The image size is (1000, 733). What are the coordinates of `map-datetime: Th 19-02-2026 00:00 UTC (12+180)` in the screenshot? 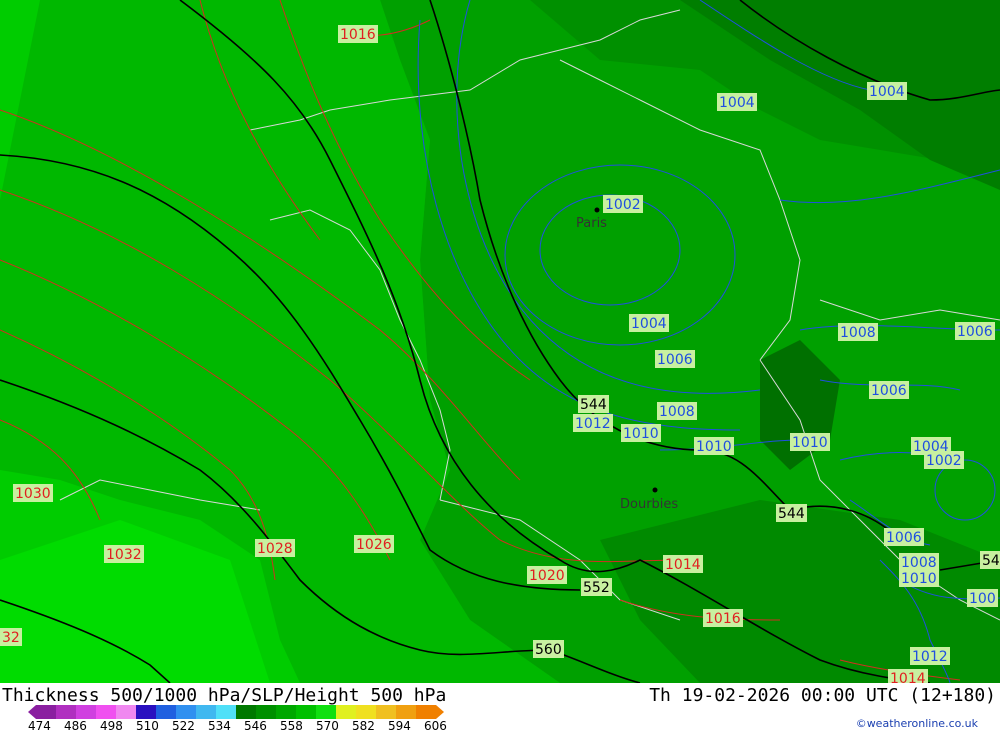 It's located at (822, 695).